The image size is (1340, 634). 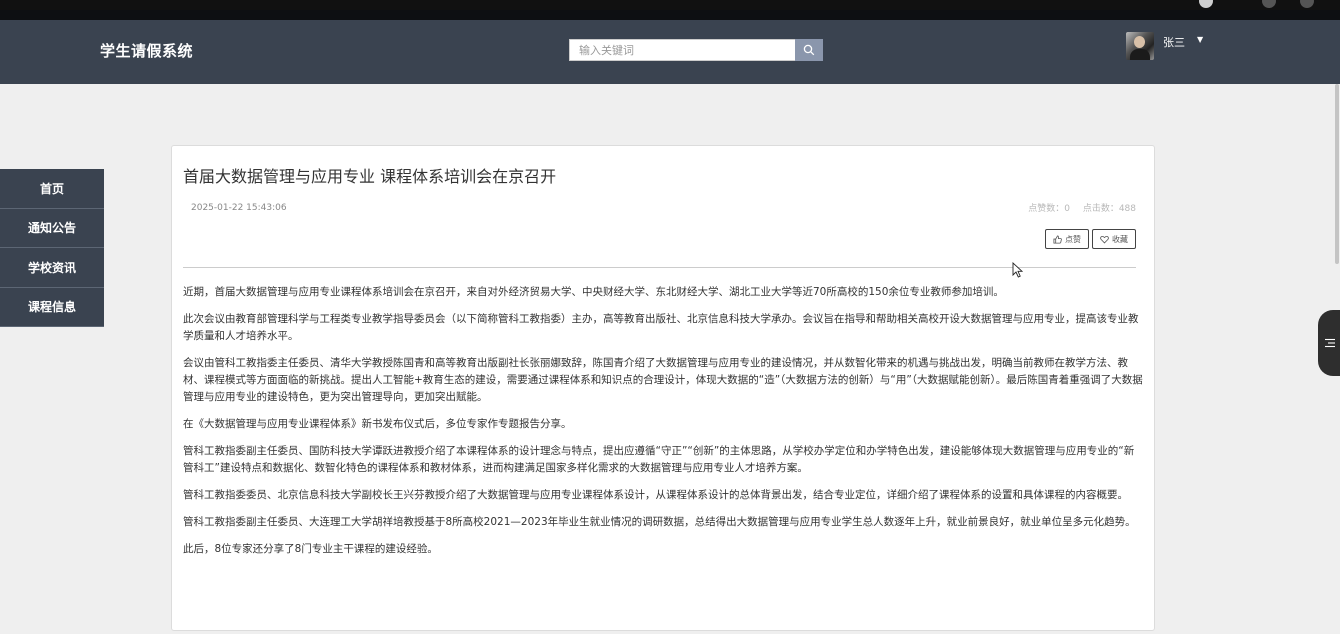 What do you see at coordinates (239, 208) in the screenshot?
I see `article-date: 2025-01-22 15:43:06` at bounding box center [239, 208].